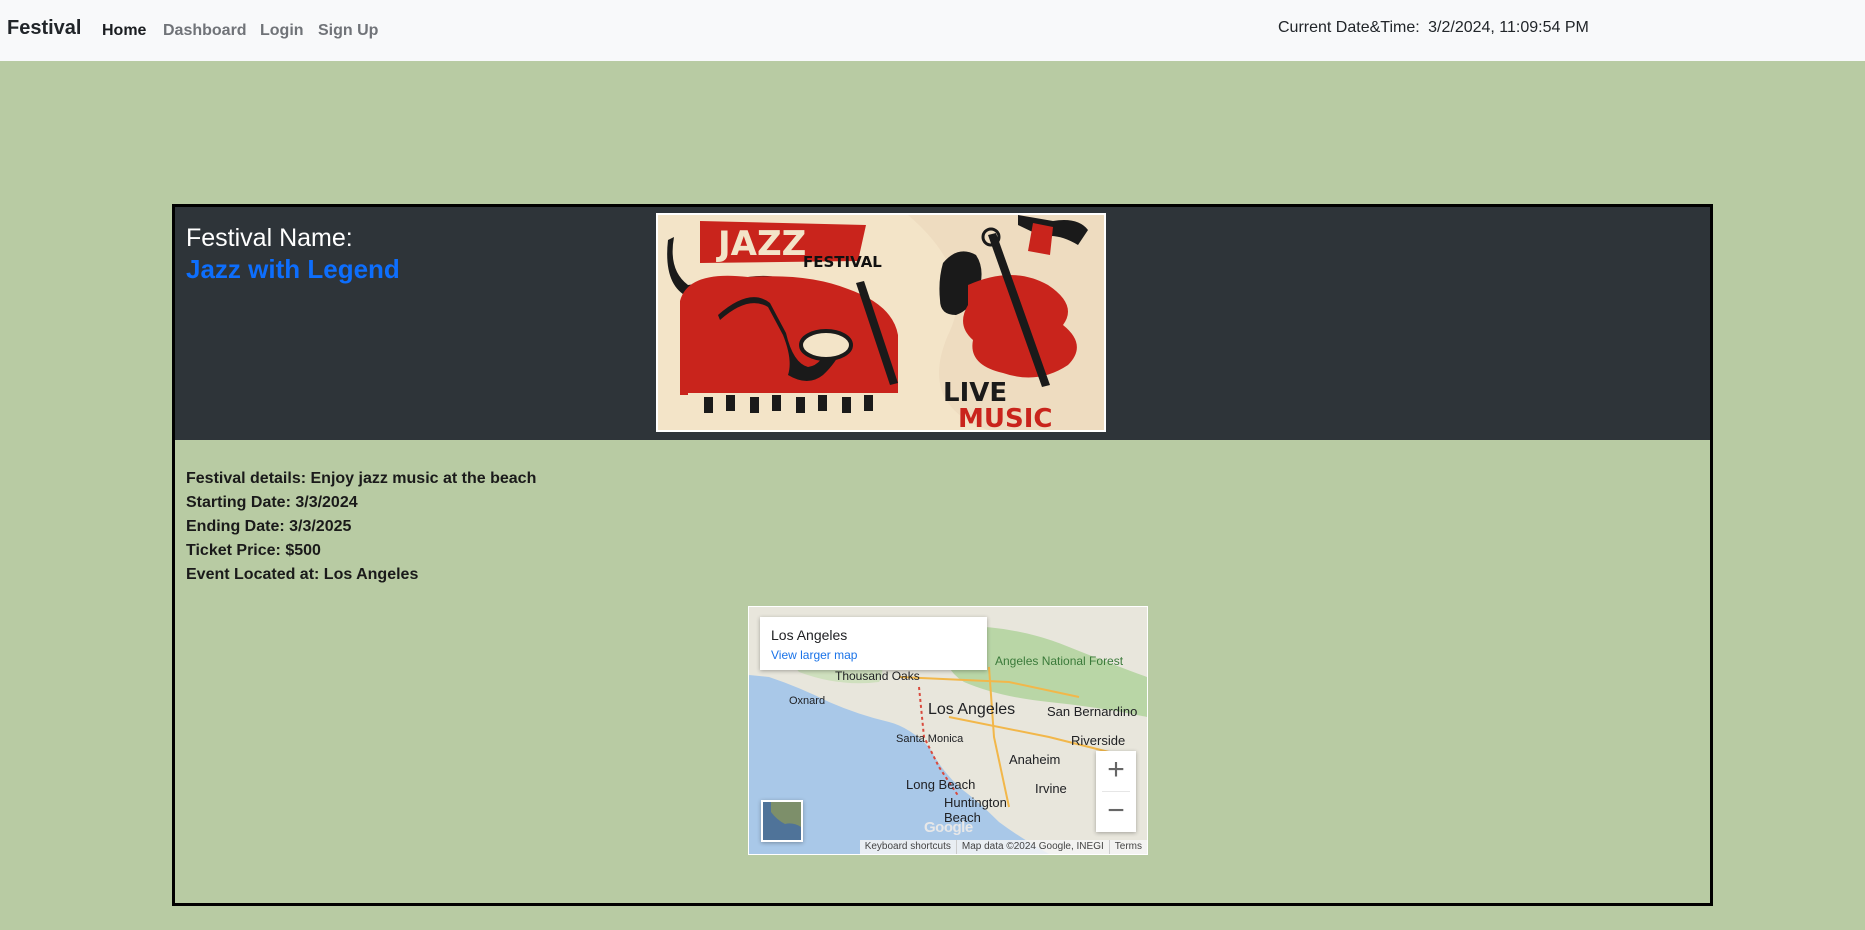  I want to click on festival-start-date: Starting Date: 3/3/2024, so click(272, 502).